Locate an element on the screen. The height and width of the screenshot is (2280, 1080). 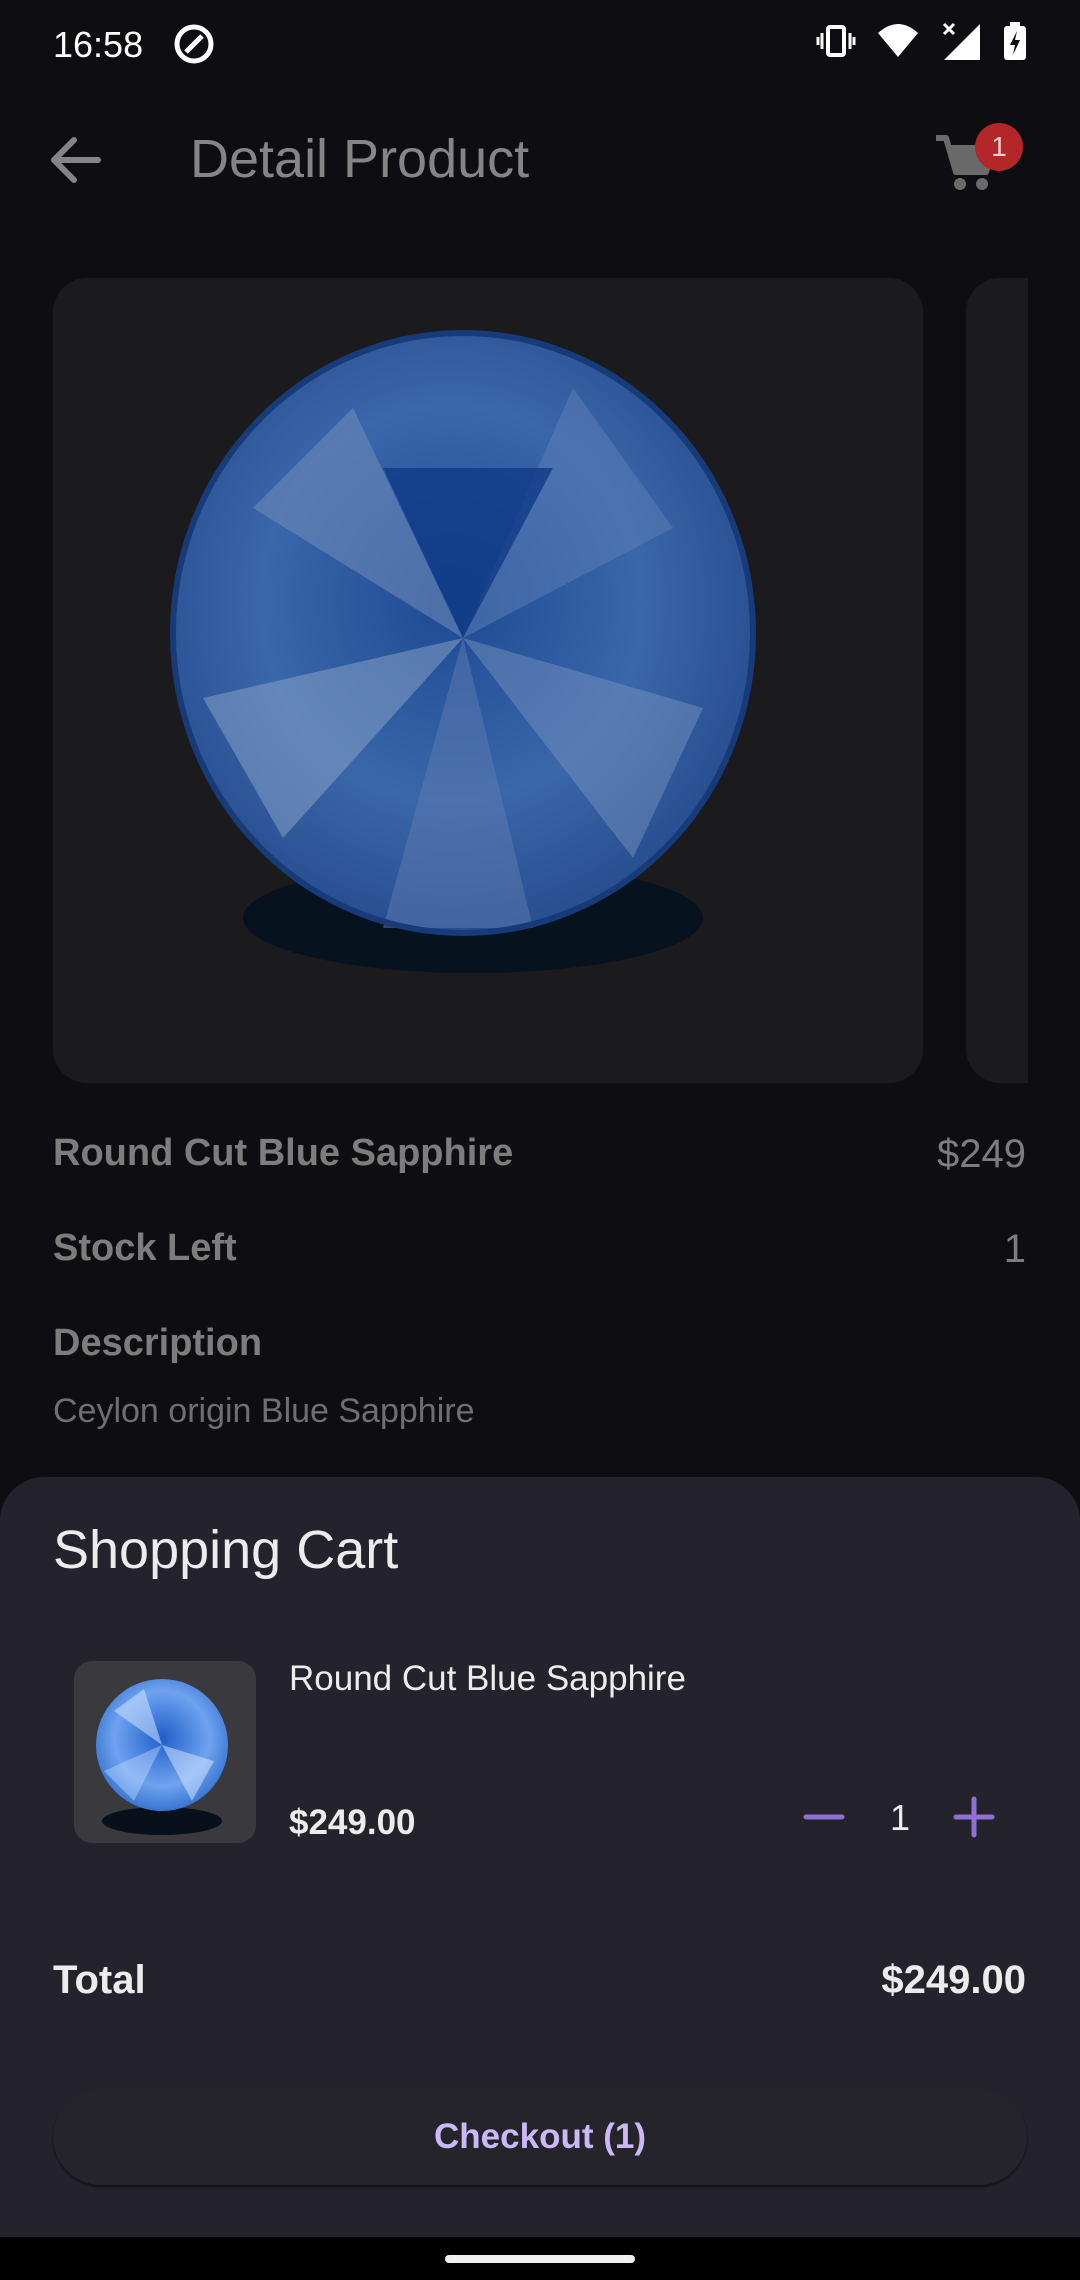
next-image-card is located at coordinates (997, 680).